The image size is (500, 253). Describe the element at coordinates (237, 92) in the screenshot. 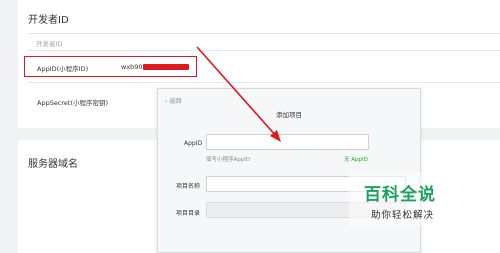

I see `arrow-shaft` at that location.